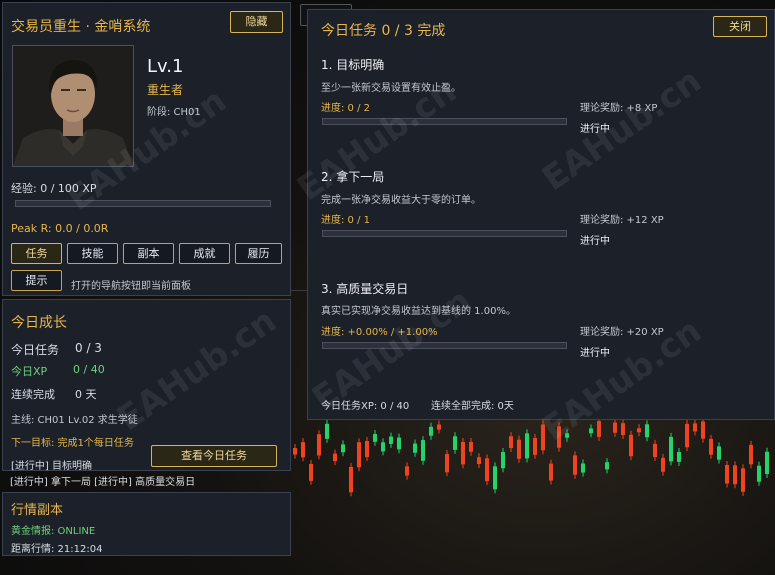 The height and width of the screenshot is (575, 775). What do you see at coordinates (740, 26) in the screenshot?
I see `close-button: 关闭` at bounding box center [740, 26].